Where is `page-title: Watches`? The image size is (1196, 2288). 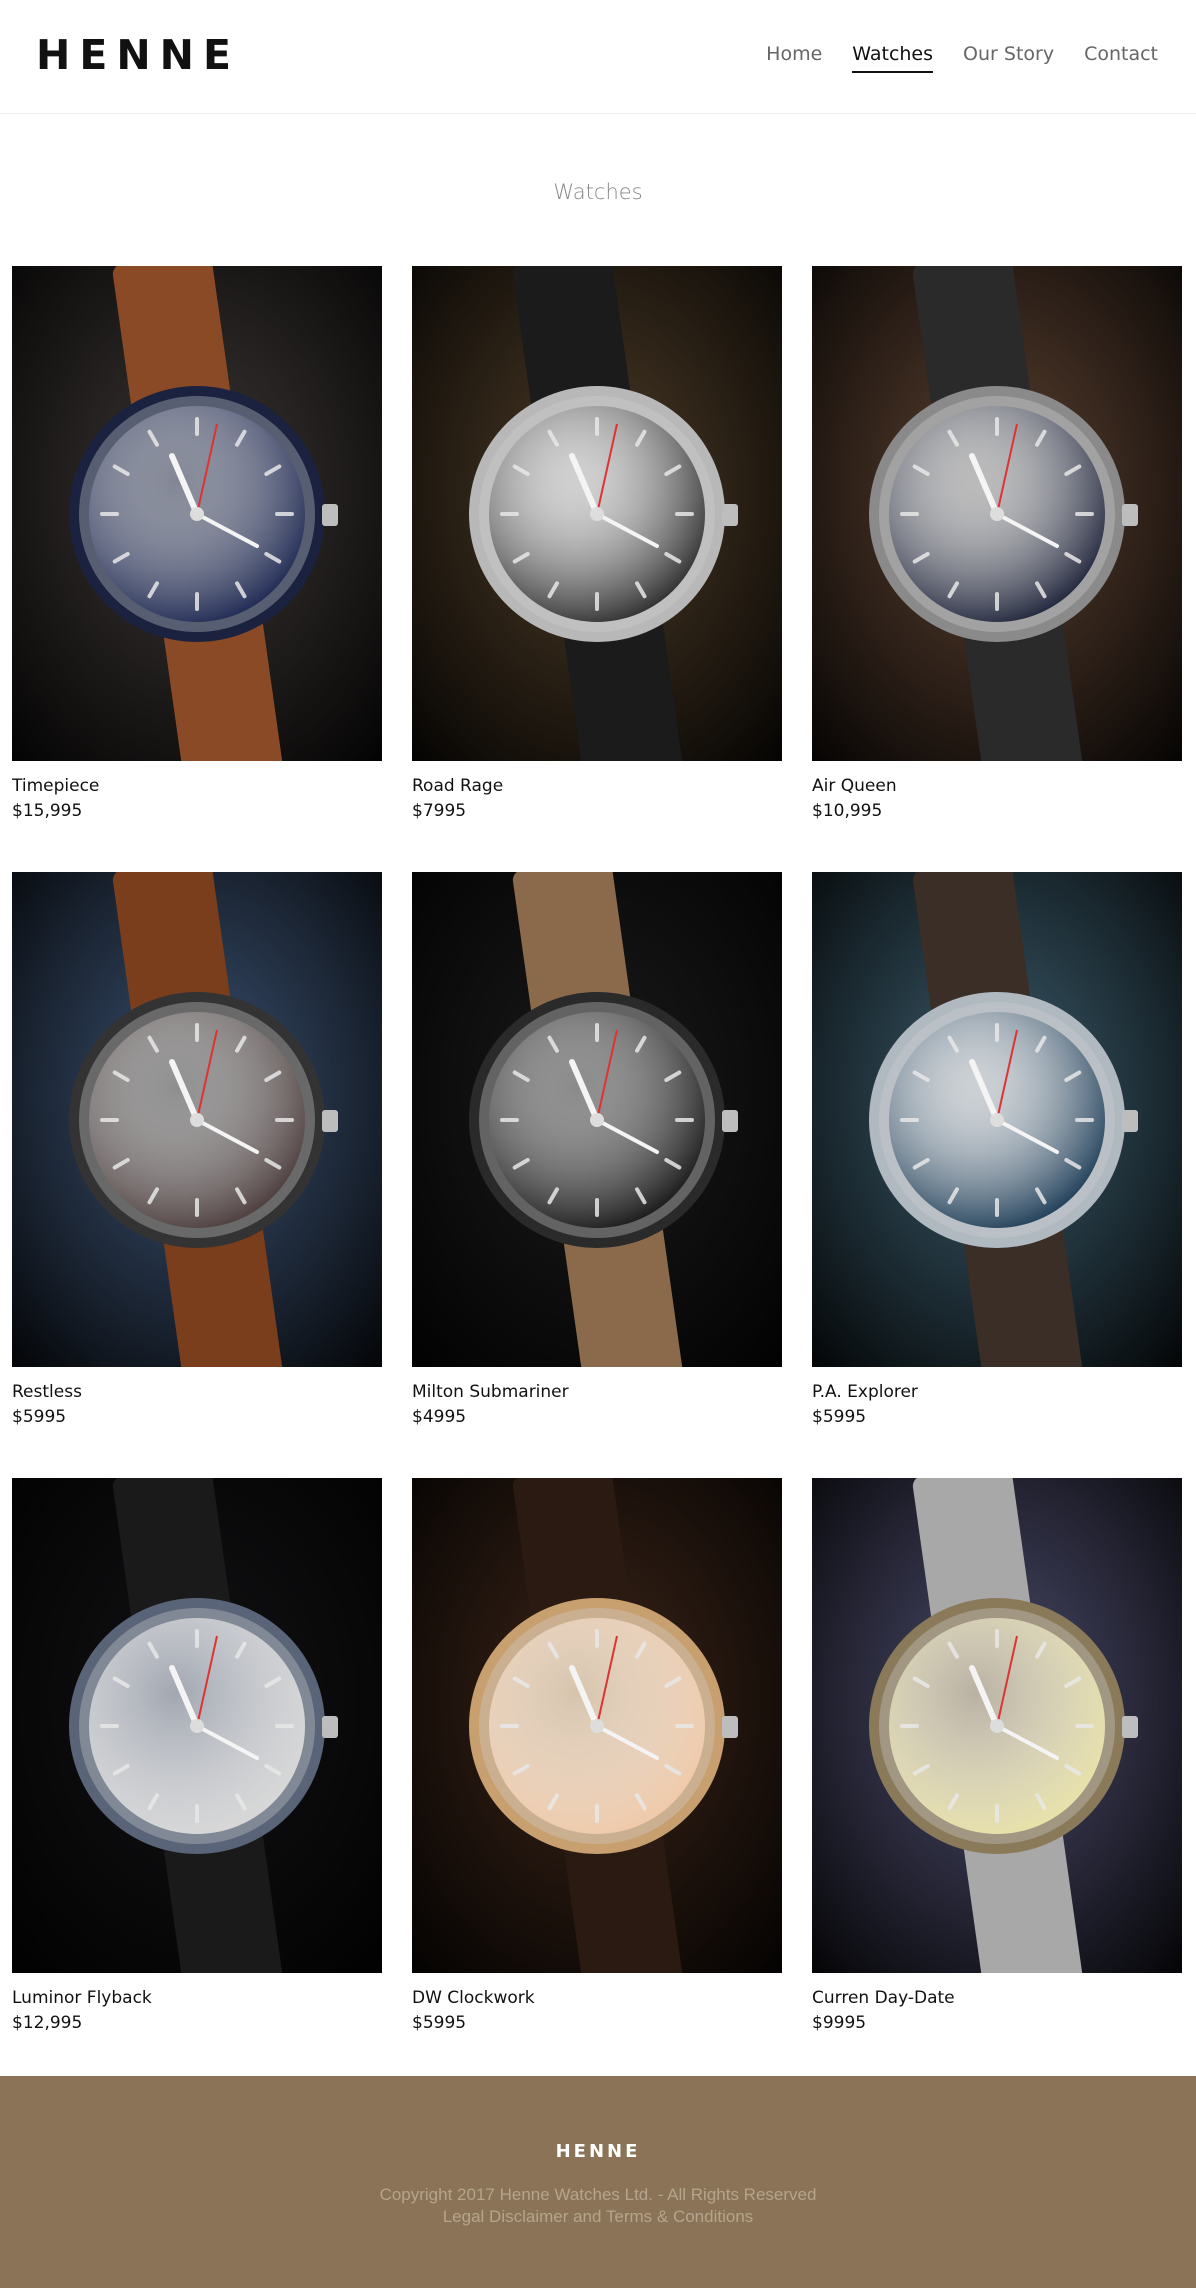 page-title: Watches is located at coordinates (598, 192).